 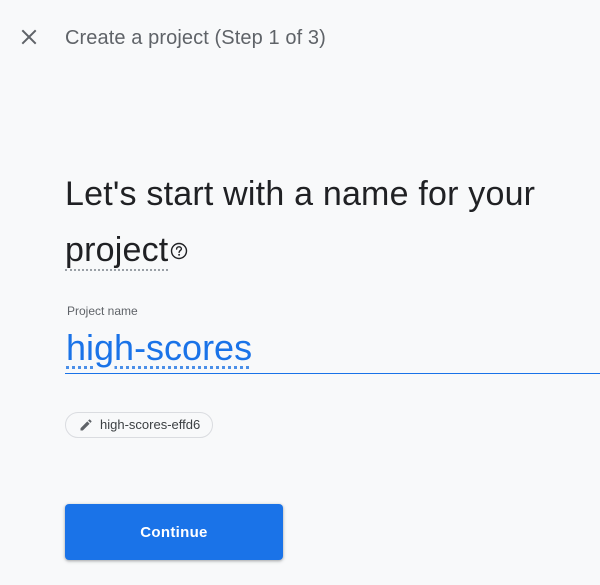 I want to click on top-bar: Create a project (Step 1 of 3), so click(x=300, y=38).